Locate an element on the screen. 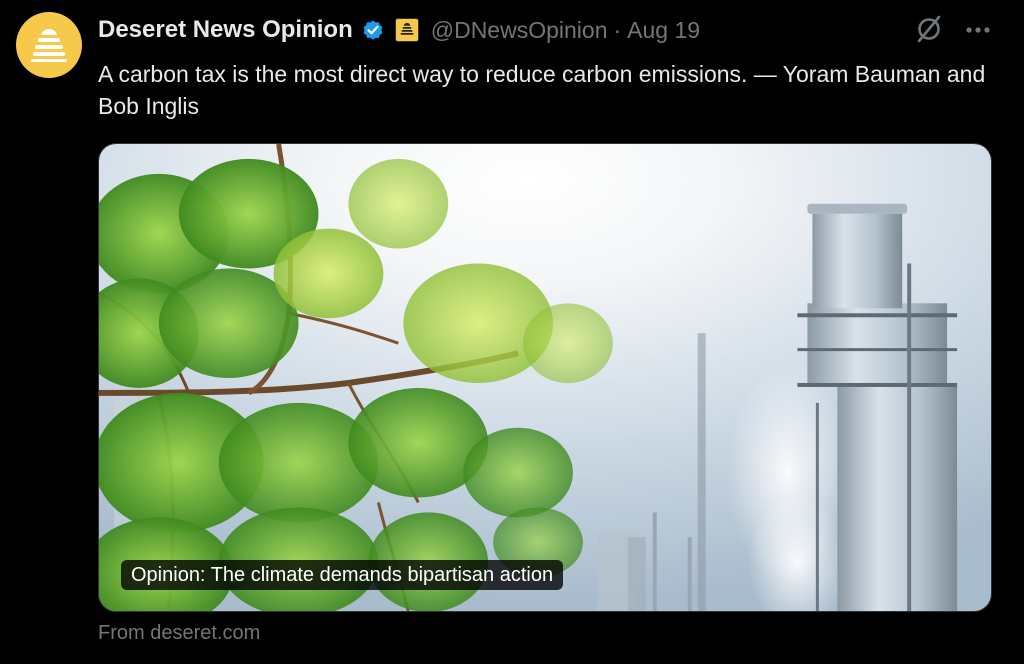 Image resolution: width=1024 pixels, height=664 pixels. grok-icon is located at coordinates (929, 29).